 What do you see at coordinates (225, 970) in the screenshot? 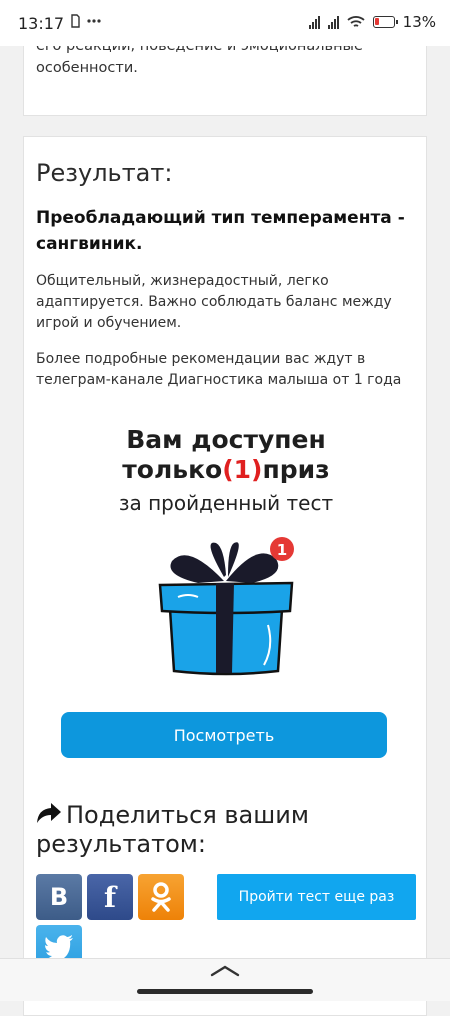
I see `chevron-up-icon` at bounding box center [225, 970].